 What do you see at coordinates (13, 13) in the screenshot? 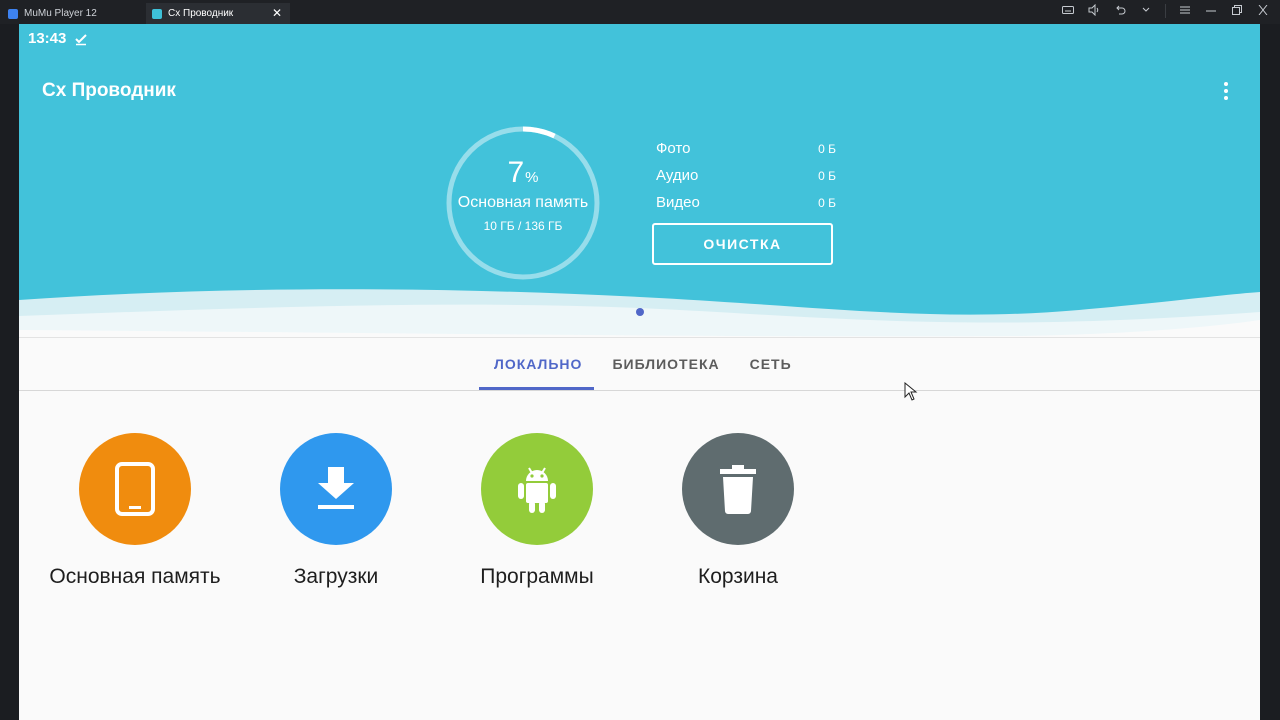
I see `mumu-logo-icon` at bounding box center [13, 13].